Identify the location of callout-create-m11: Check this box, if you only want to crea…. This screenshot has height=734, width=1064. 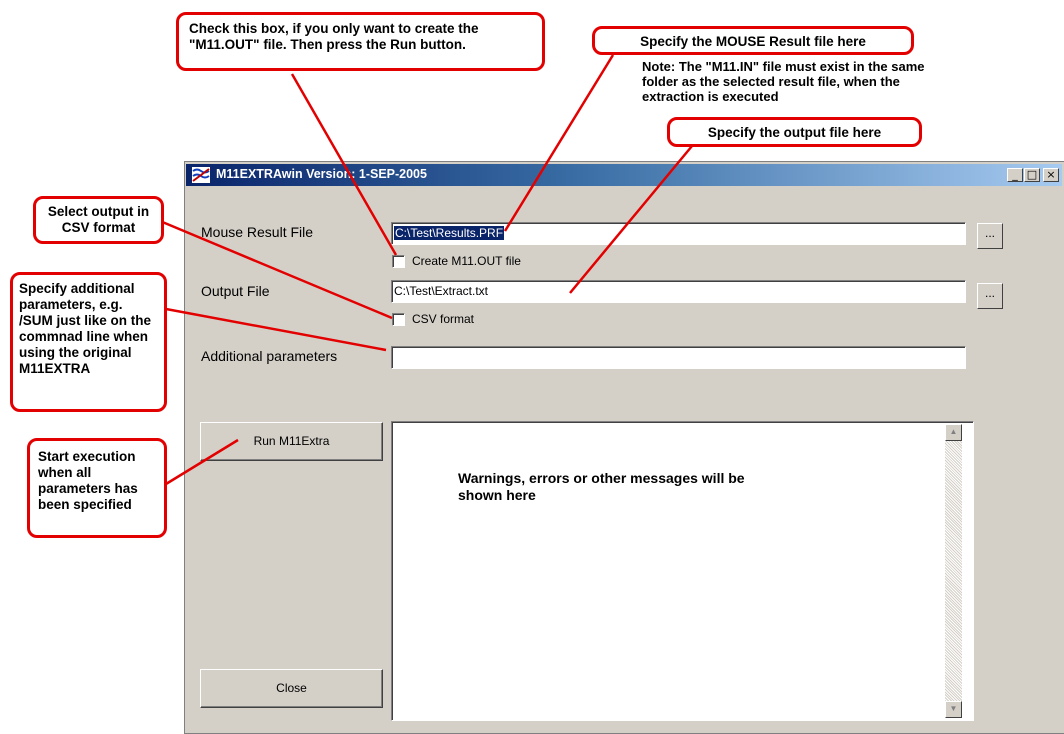
(360, 41).